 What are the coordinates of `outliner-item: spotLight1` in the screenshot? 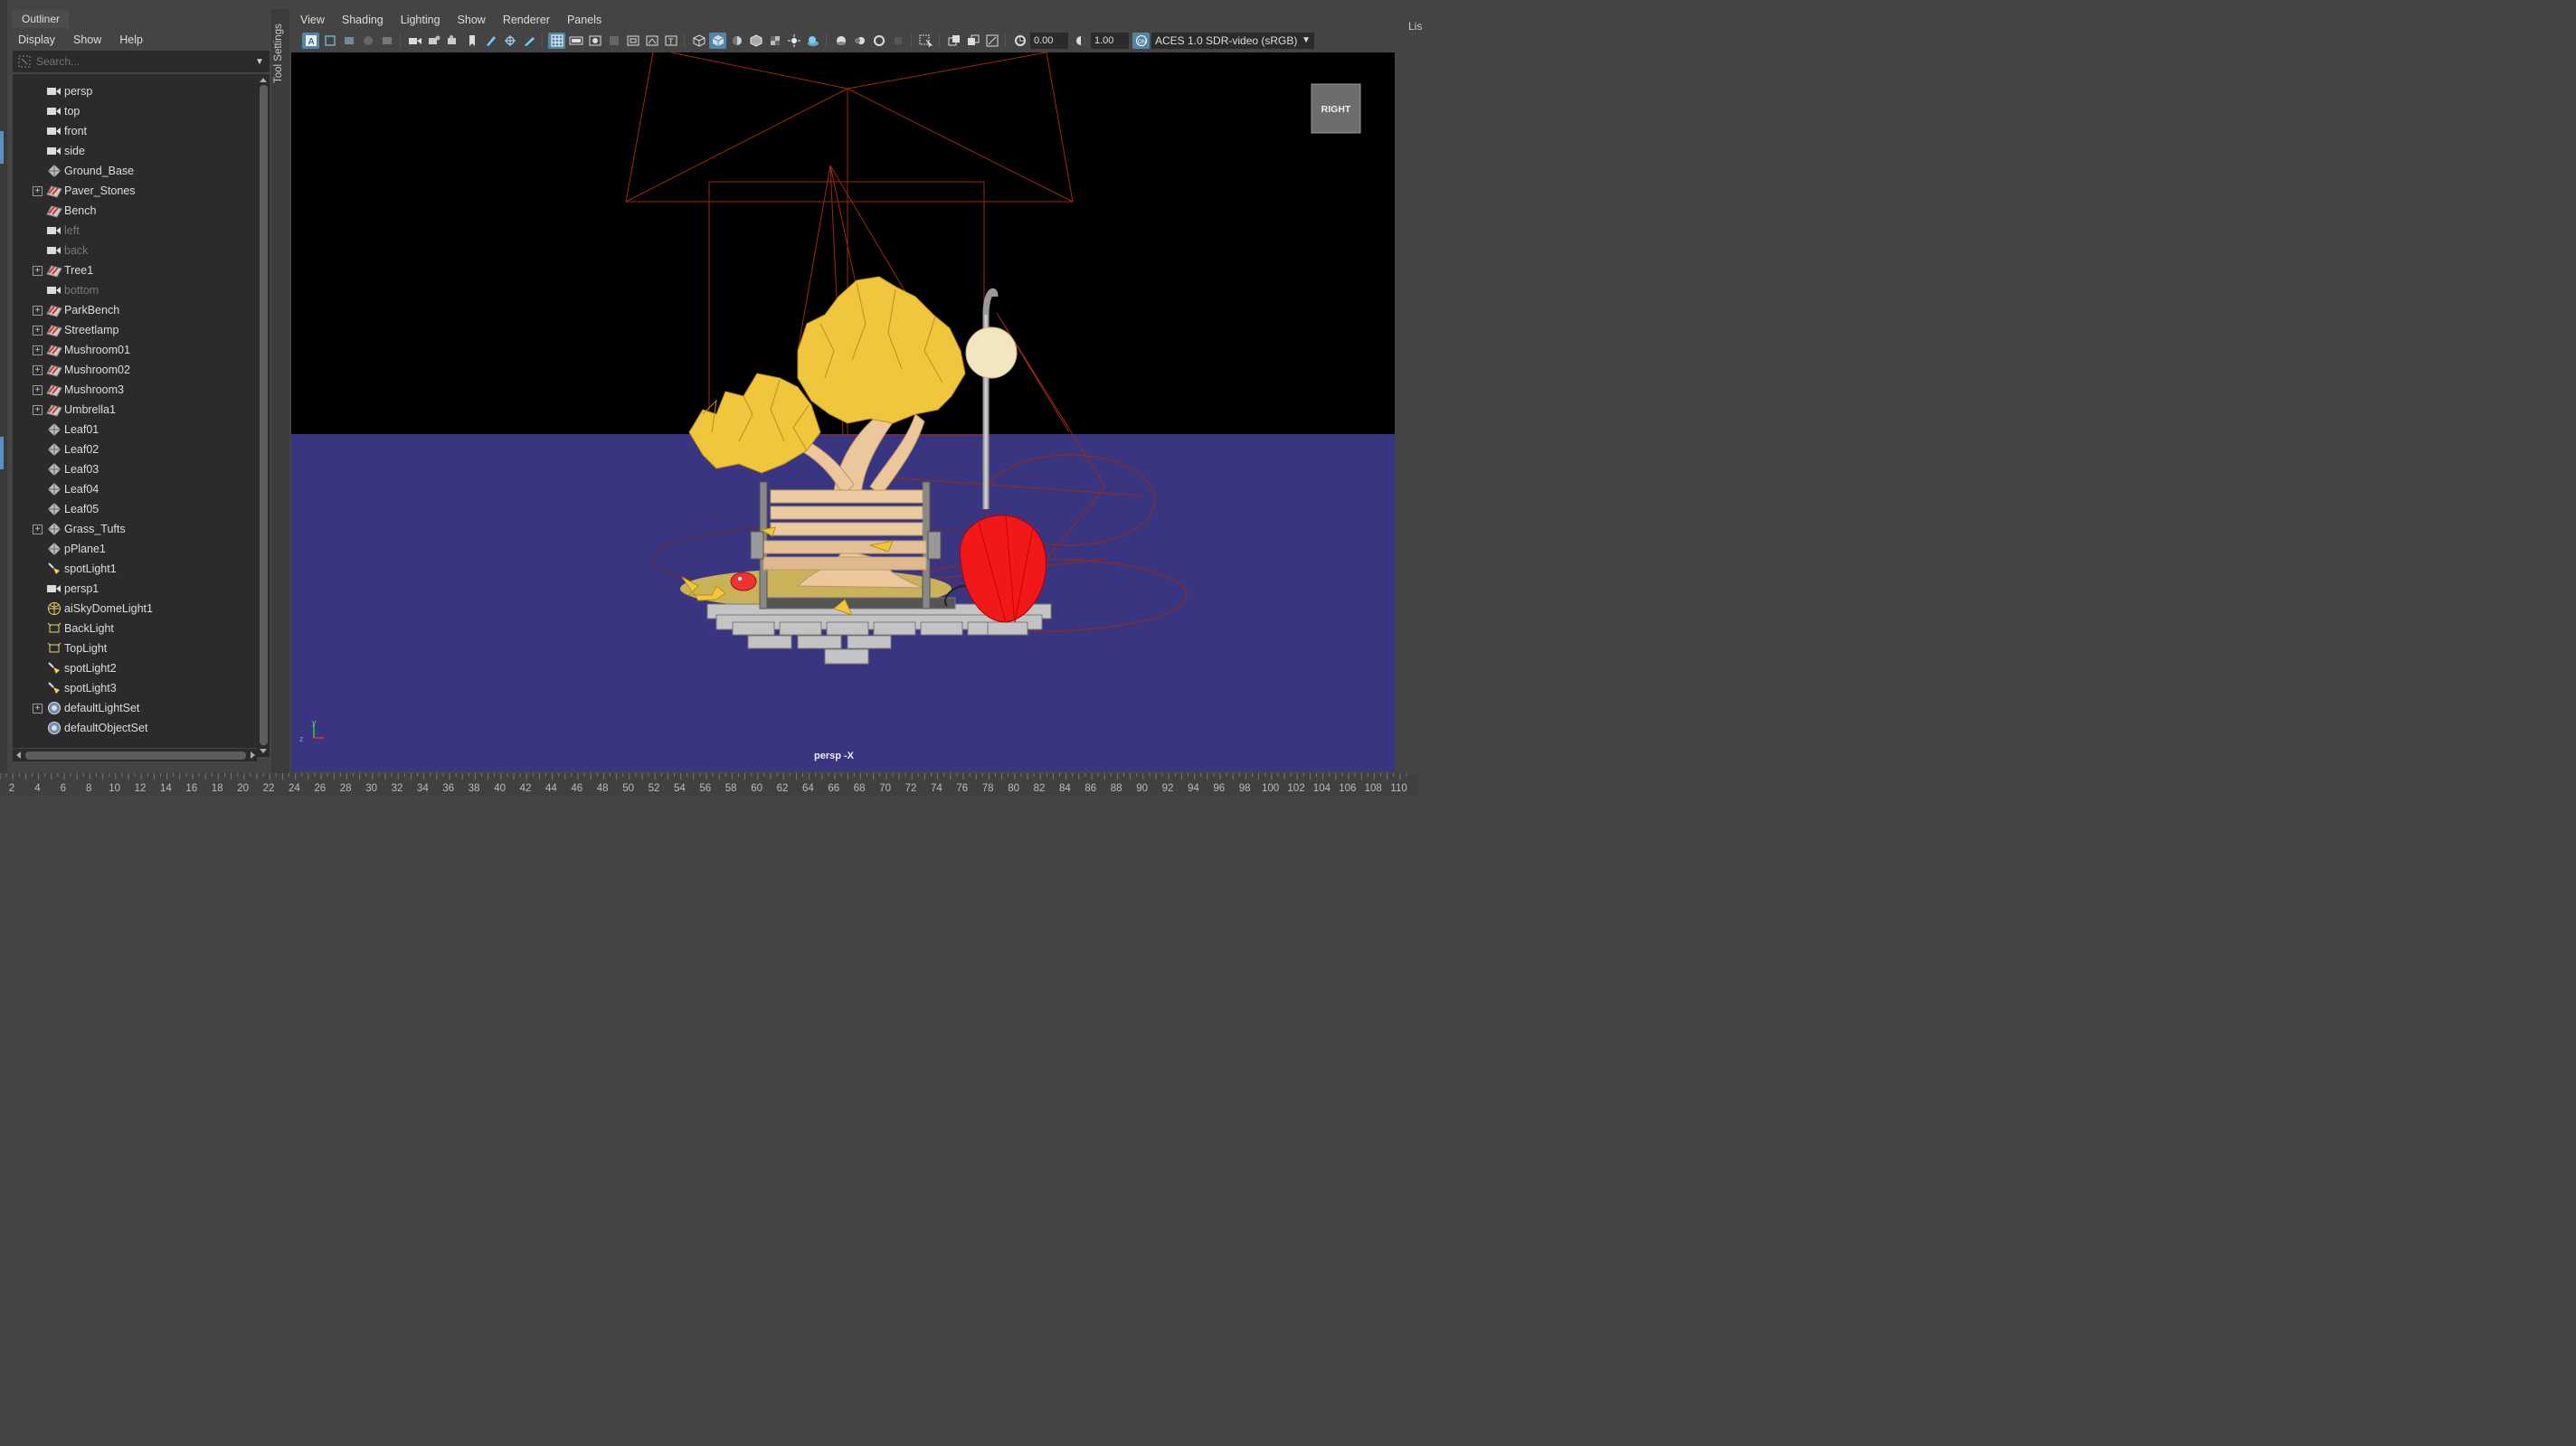 It's located at (135, 569).